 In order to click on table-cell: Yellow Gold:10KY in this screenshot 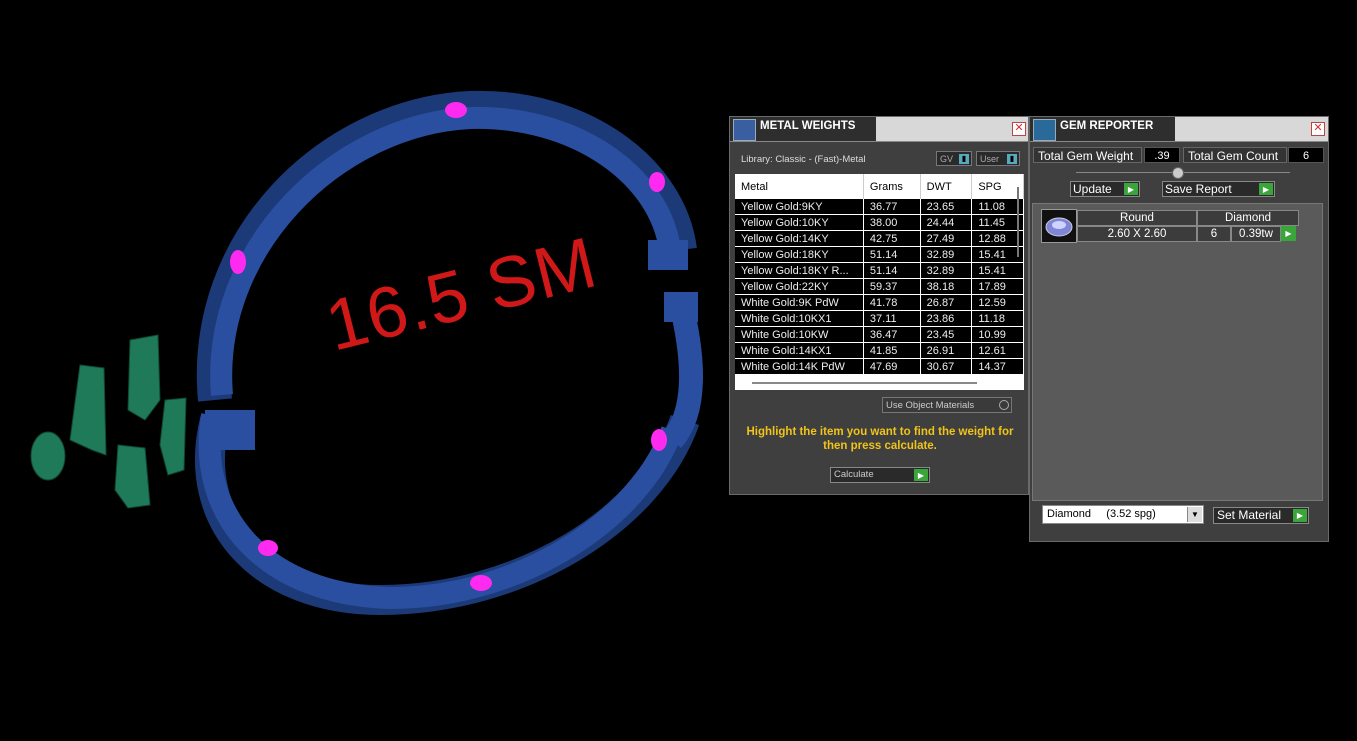, I will do `click(799, 222)`.